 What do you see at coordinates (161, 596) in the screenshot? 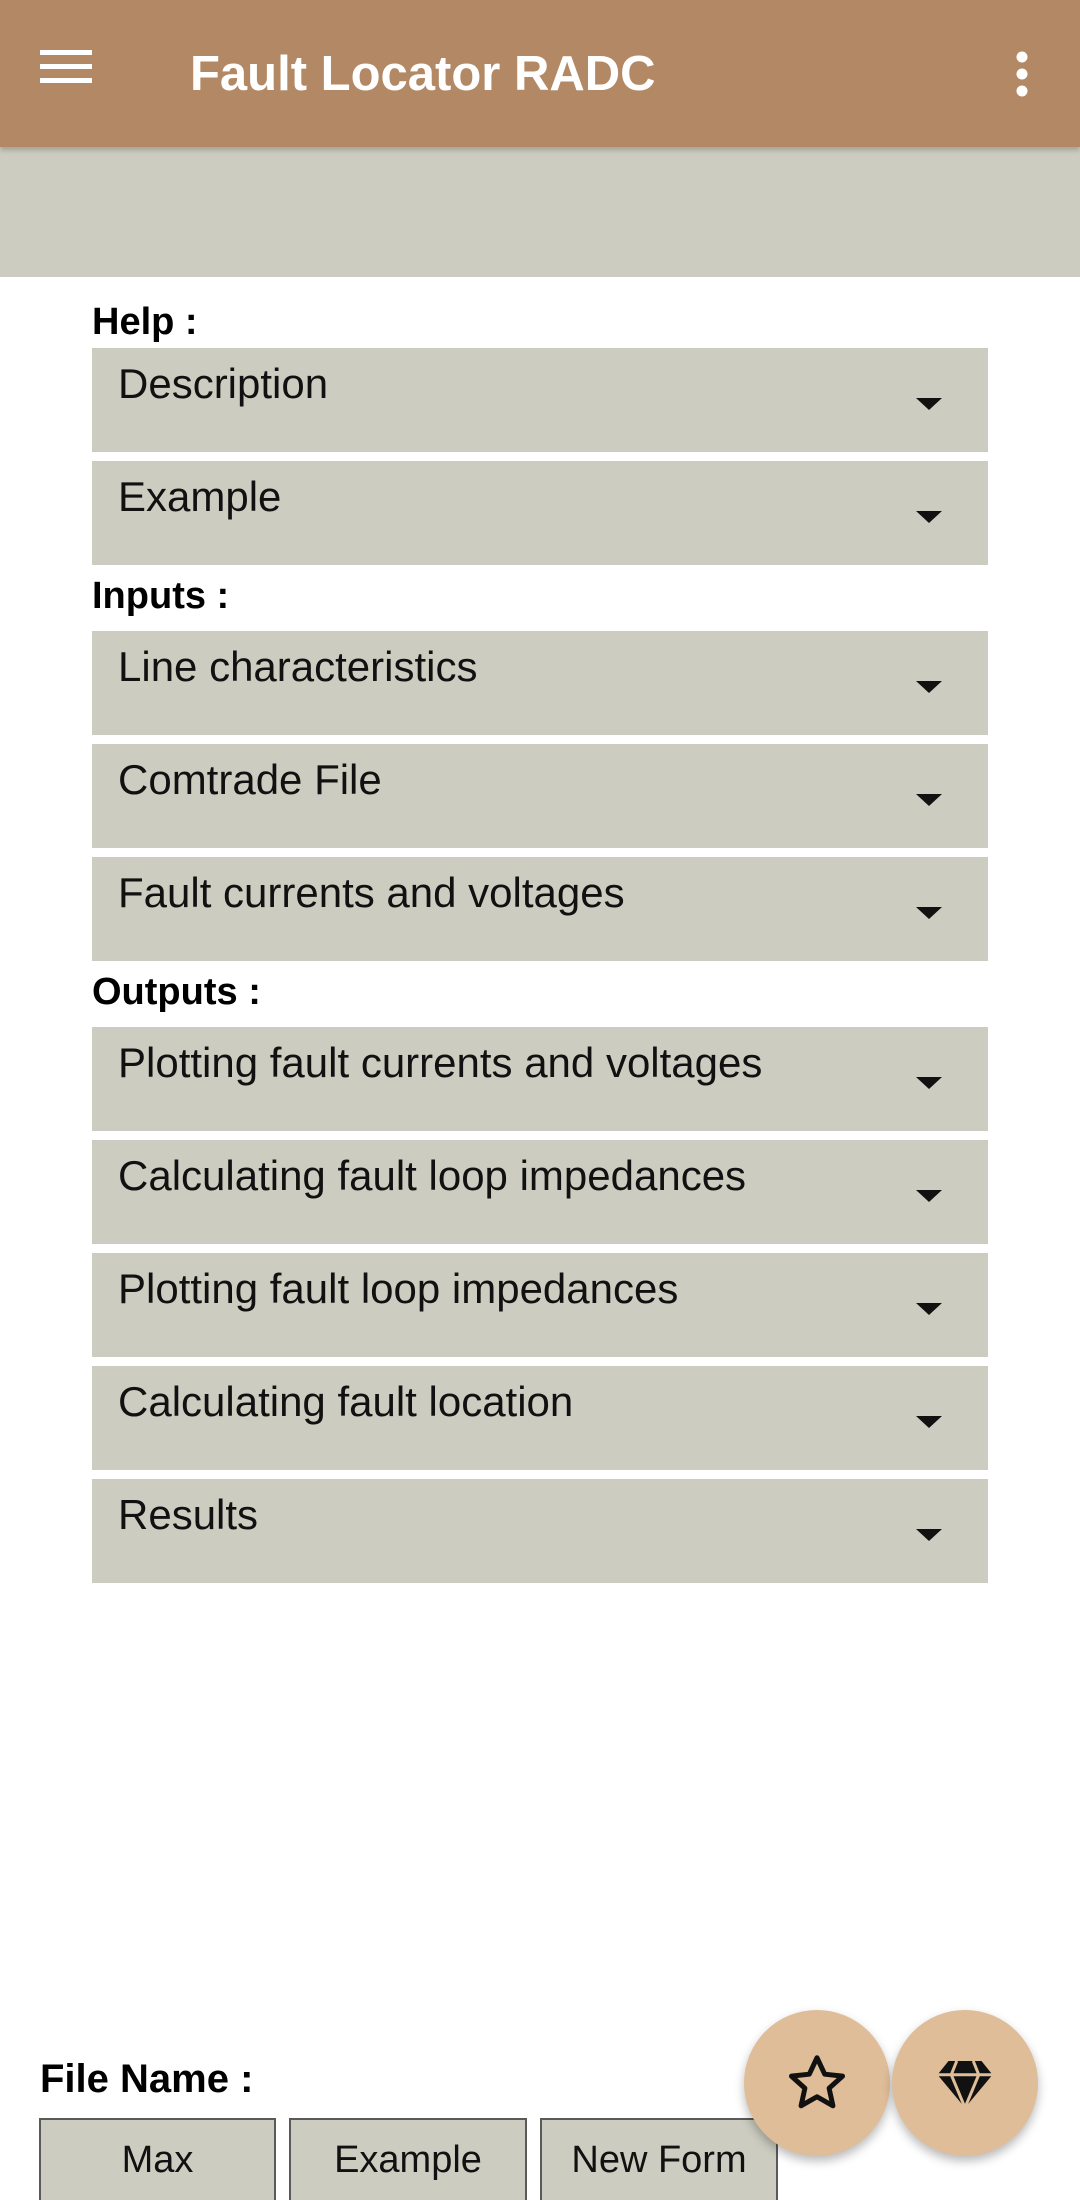
I see `inputs-section-label: Inputs :` at bounding box center [161, 596].